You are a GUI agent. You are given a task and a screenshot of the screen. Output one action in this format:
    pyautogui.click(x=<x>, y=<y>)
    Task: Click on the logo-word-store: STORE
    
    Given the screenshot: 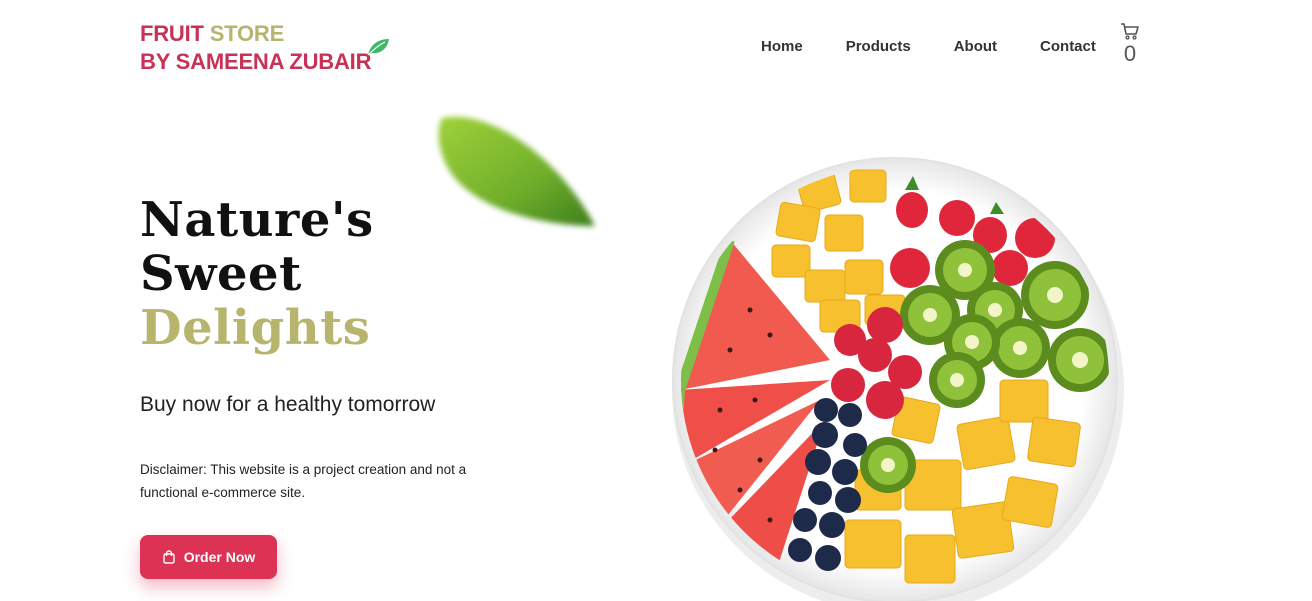 What is the action you would take?
    pyautogui.click(x=247, y=33)
    